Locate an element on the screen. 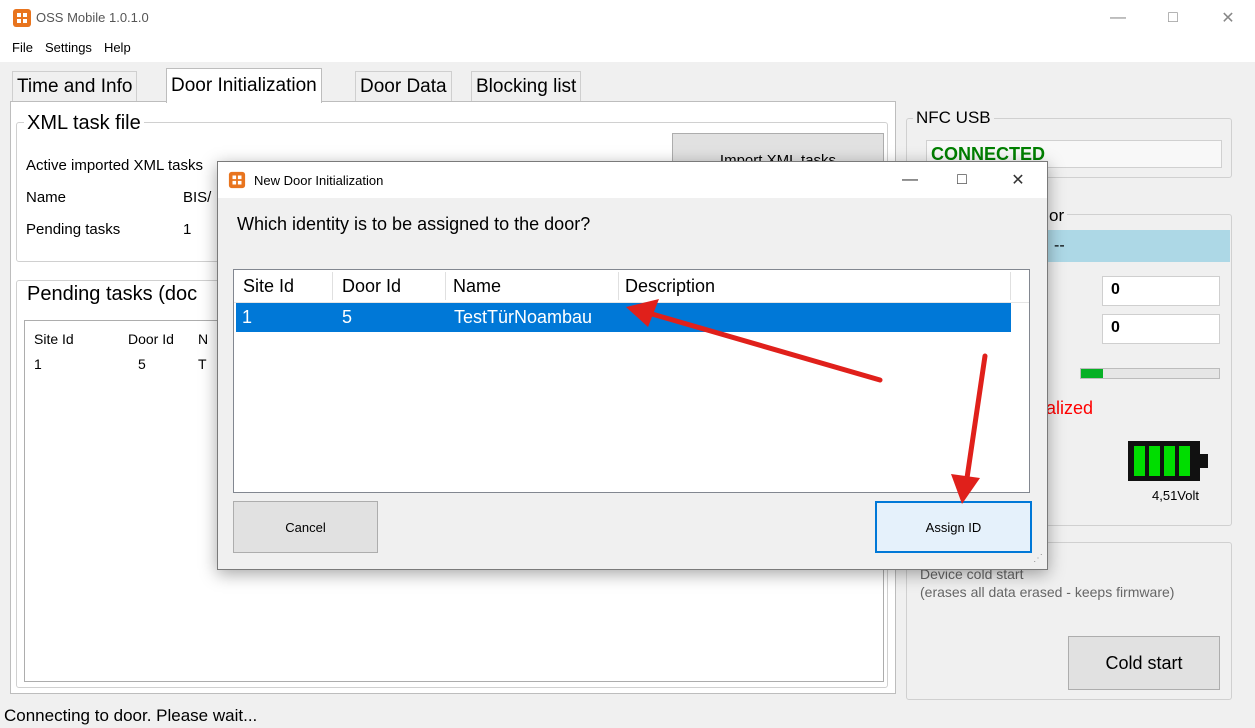 This screenshot has width=1255, height=728. col-name: Name is located at coordinates (477, 286).